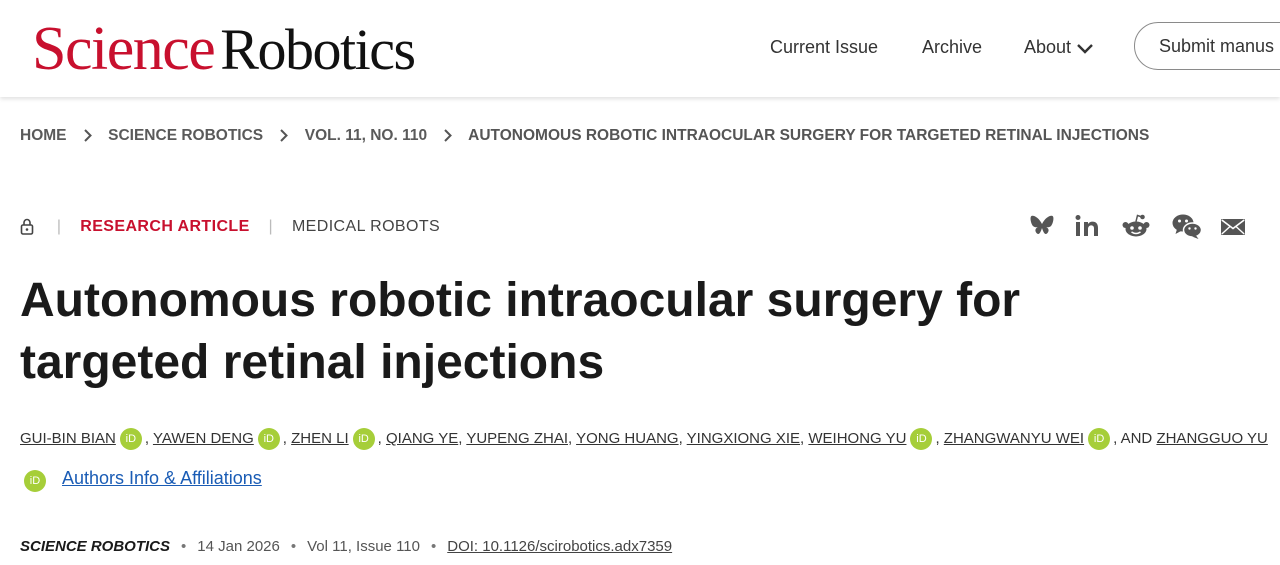  Describe the element at coordinates (27, 227) in the screenshot. I see `lock-icon` at that location.